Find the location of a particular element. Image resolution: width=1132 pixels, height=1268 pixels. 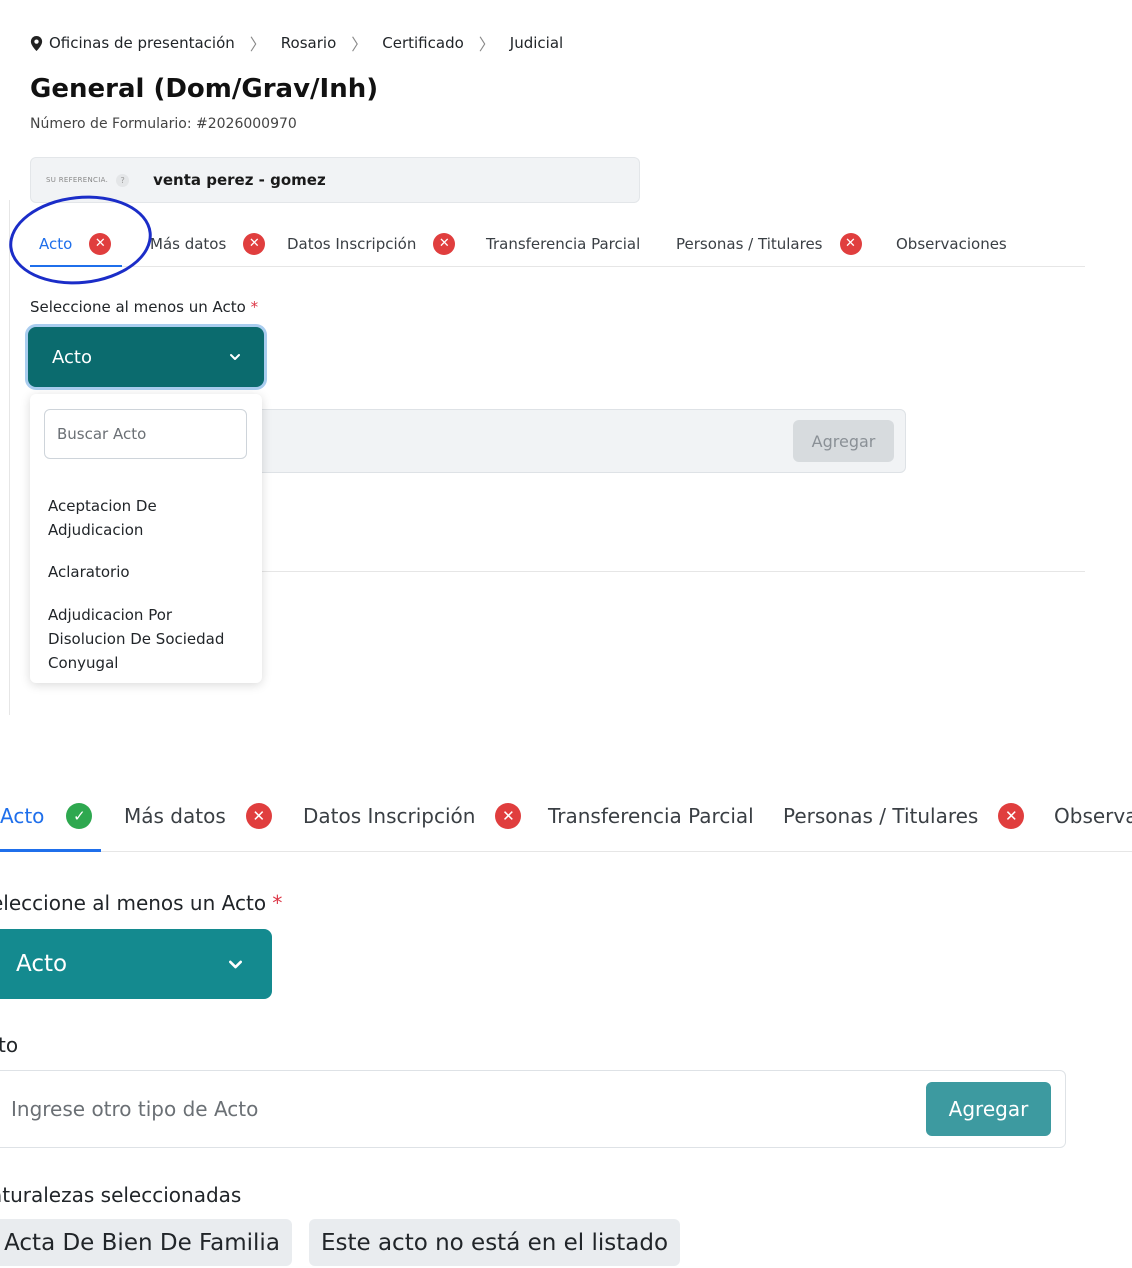

other-acto-input is located at coordinates (451, 1109).